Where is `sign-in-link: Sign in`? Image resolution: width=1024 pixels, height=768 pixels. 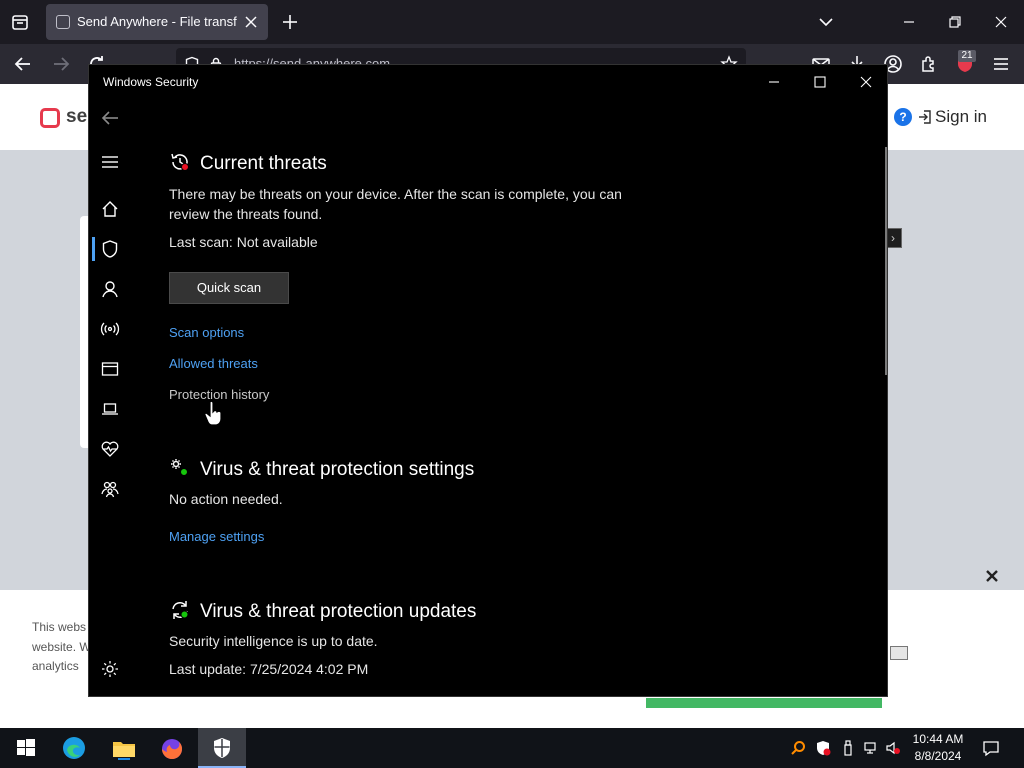
sign-in-link: Sign in is located at coordinates (952, 117).